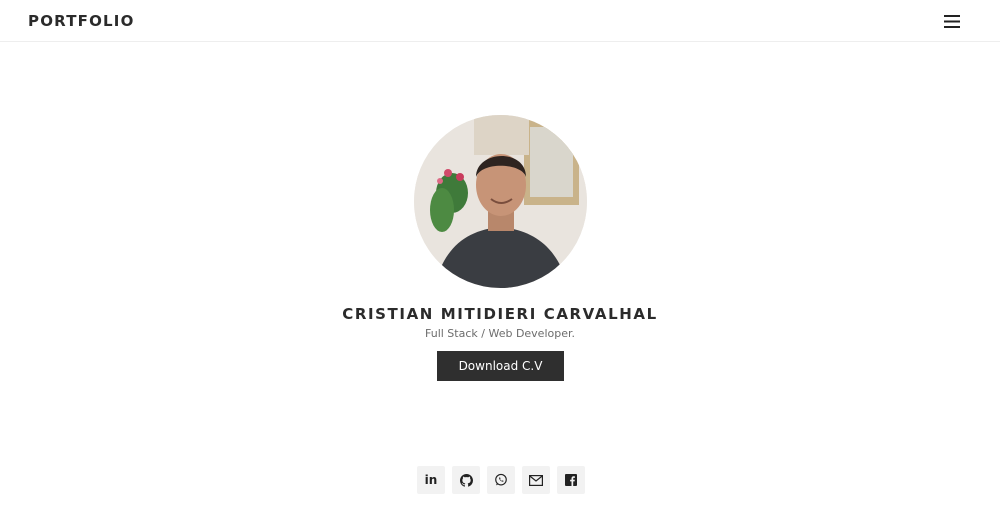 This screenshot has width=1000, height=513. Describe the element at coordinates (952, 21) in the screenshot. I see `hamburger-menu-icon` at that location.